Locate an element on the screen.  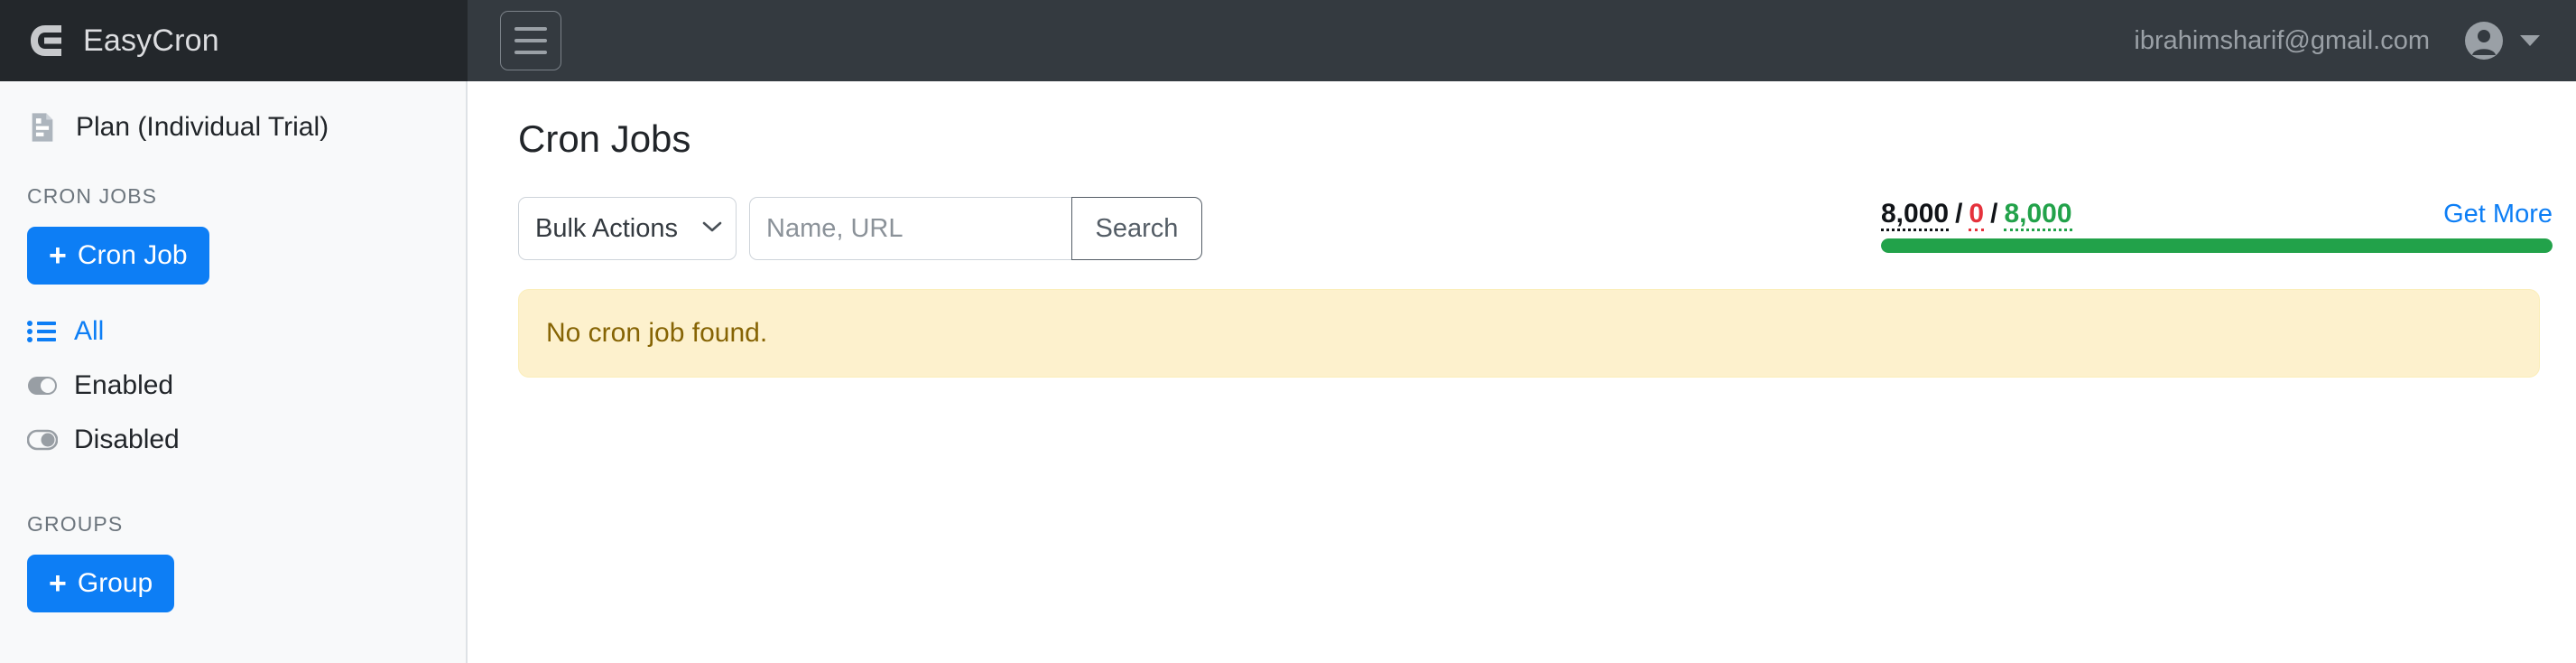
bulk-action-select-wrapper: Bulk Actions is located at coordinates (627, 228).